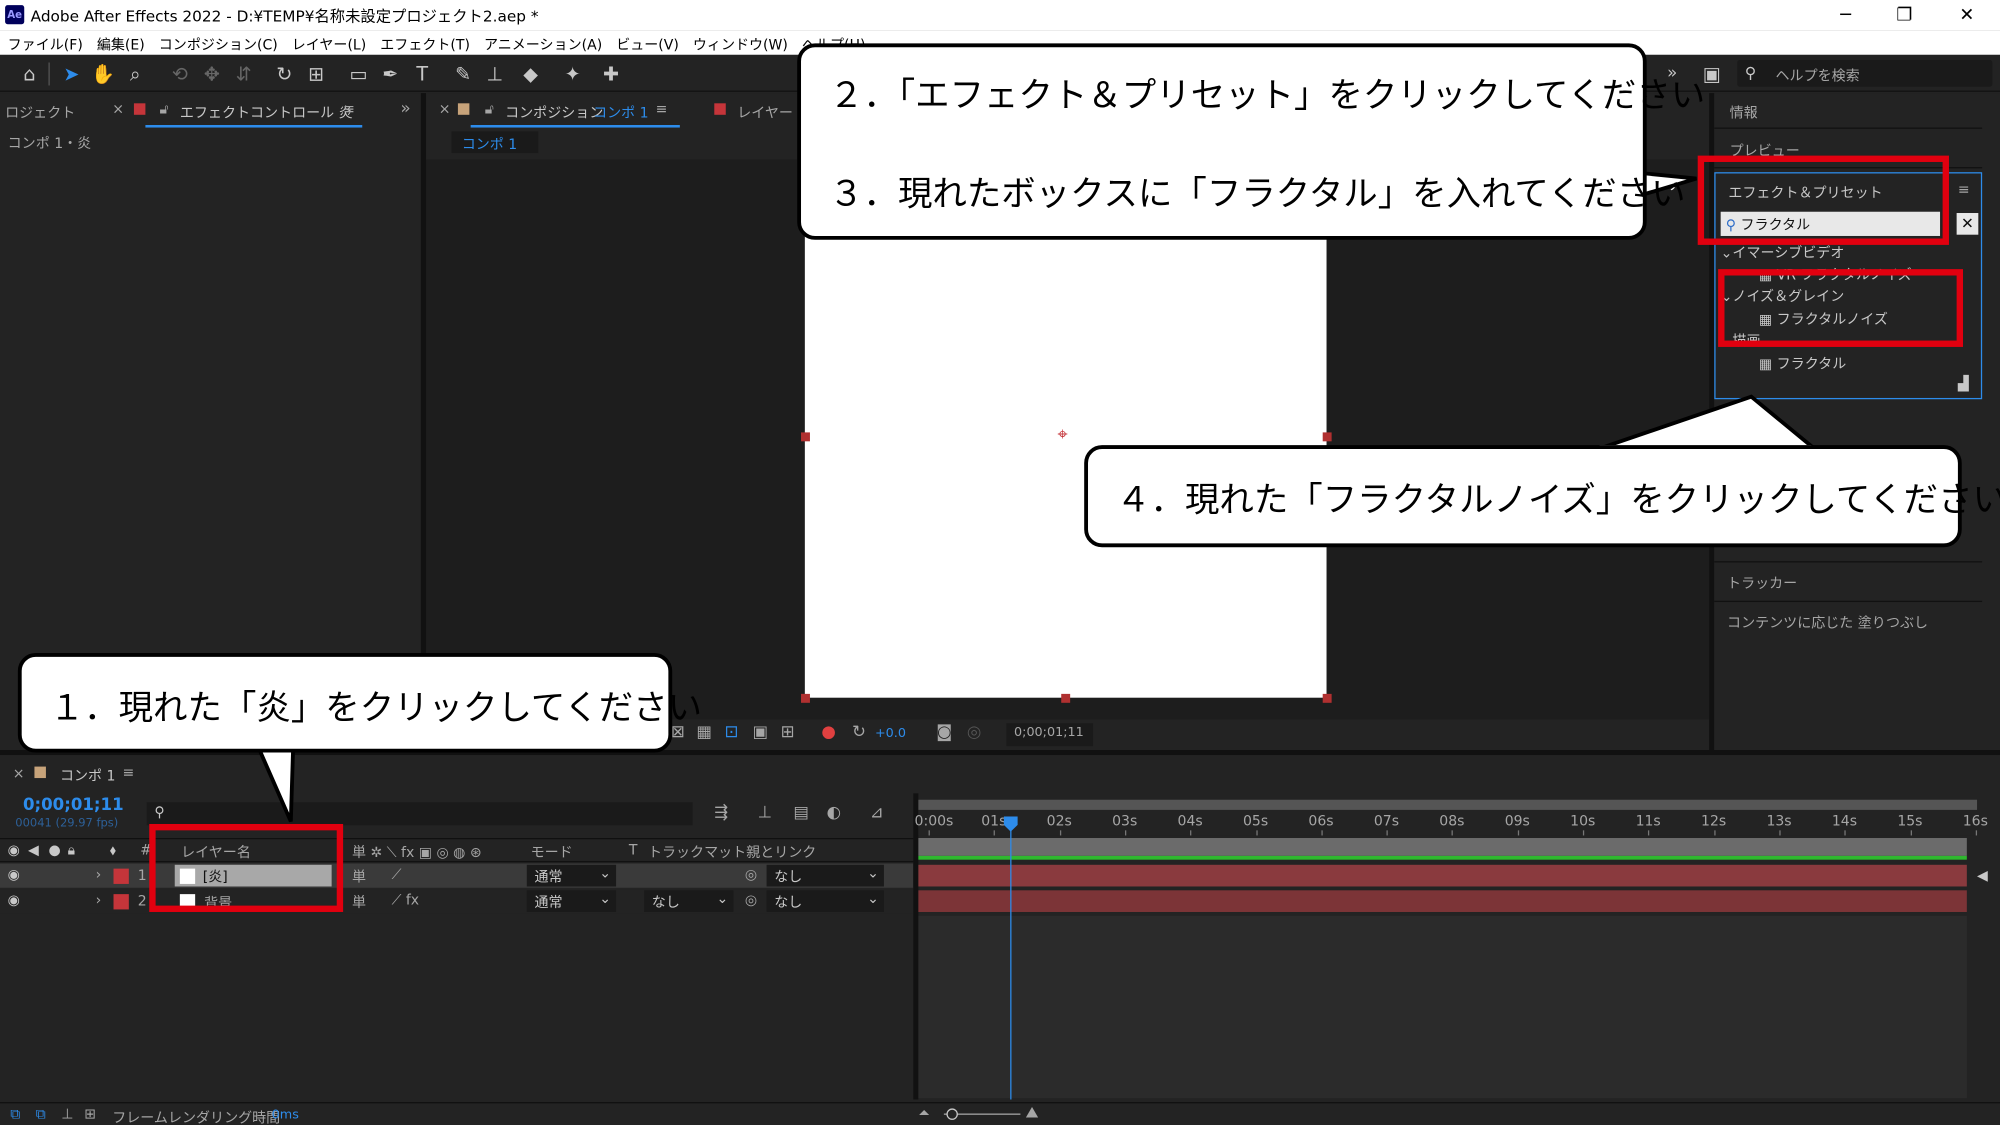 The image size is (2000, 1125). What do you see at coordinates (41, 1115) in the screenshot?
I see `transfer-controls-icon: ⧉` at bounding box center [41, 1115].